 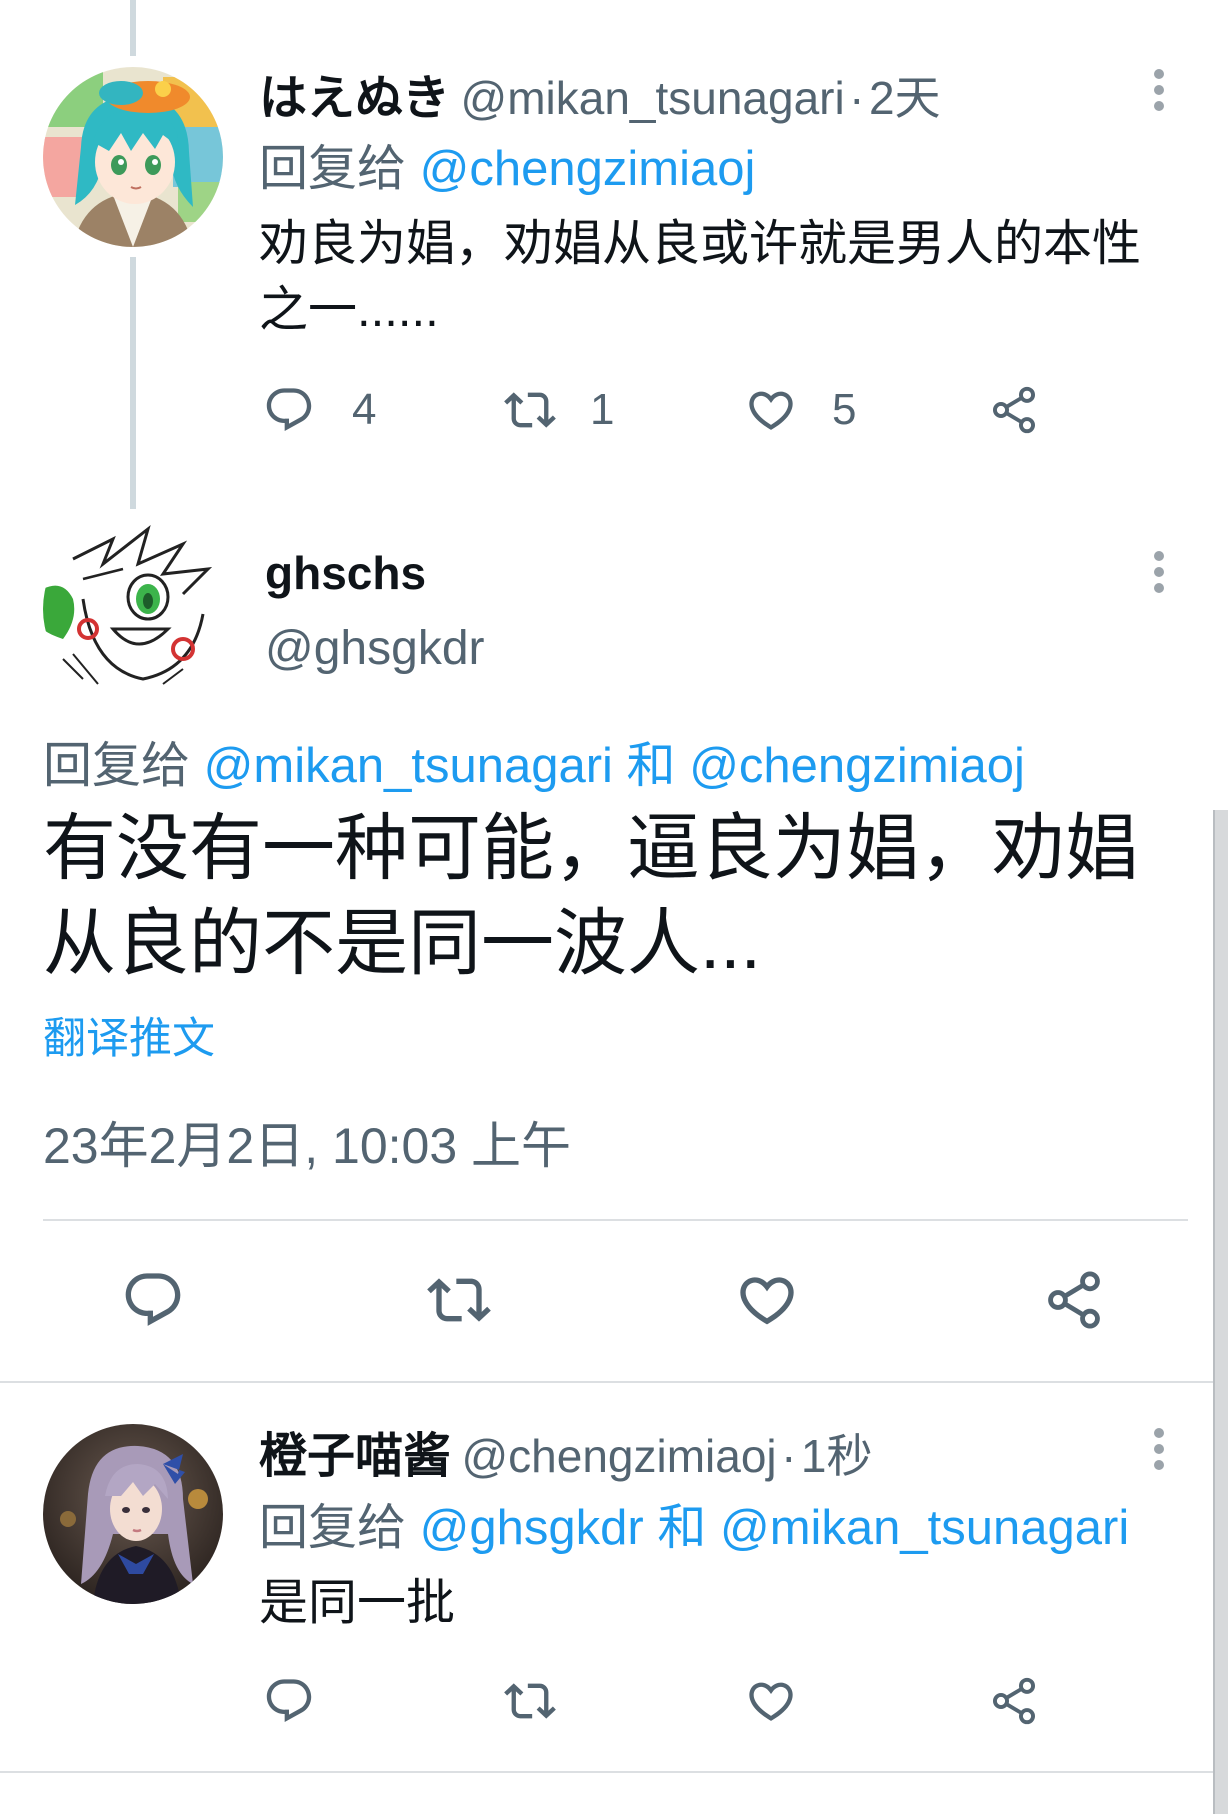 I want to click on reply-context: 回复给 @mikan_tsunagari 和 @chengzimiaoj, so click(x=534, y=766).